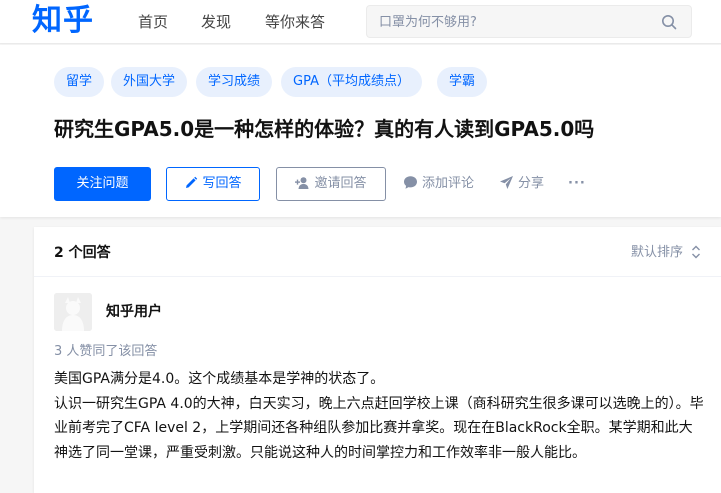 The height and width of the screenshot is (493, 721). Describe the element at coordinates (79, 82) in the screenshot. I see `tag-study-abroad: 留学` at that location.